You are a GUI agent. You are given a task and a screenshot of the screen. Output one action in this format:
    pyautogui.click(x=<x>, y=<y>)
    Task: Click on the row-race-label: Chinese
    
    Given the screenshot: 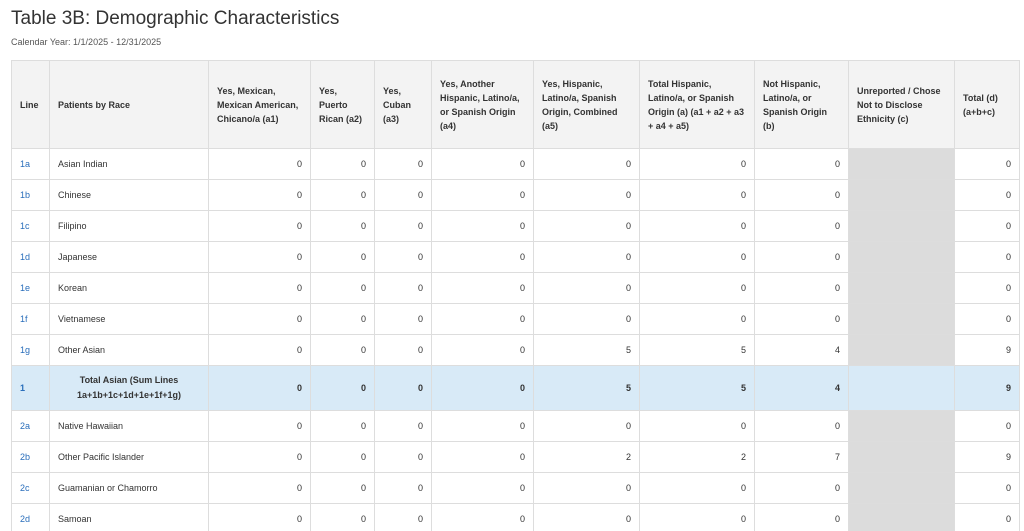 What is the action you would take?
    pyautogui.click(x=129, y=195)
    